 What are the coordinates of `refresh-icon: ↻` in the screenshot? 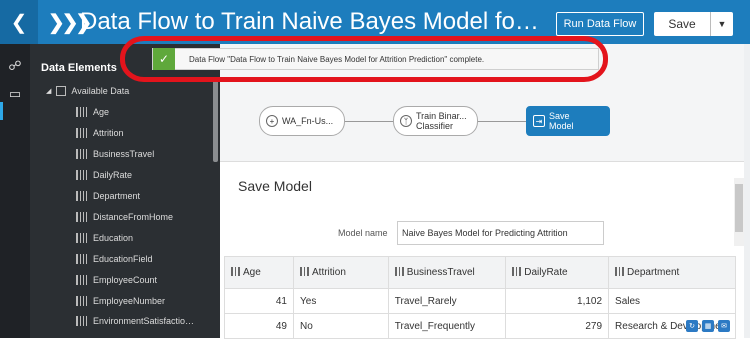 It's located at (692, 326).